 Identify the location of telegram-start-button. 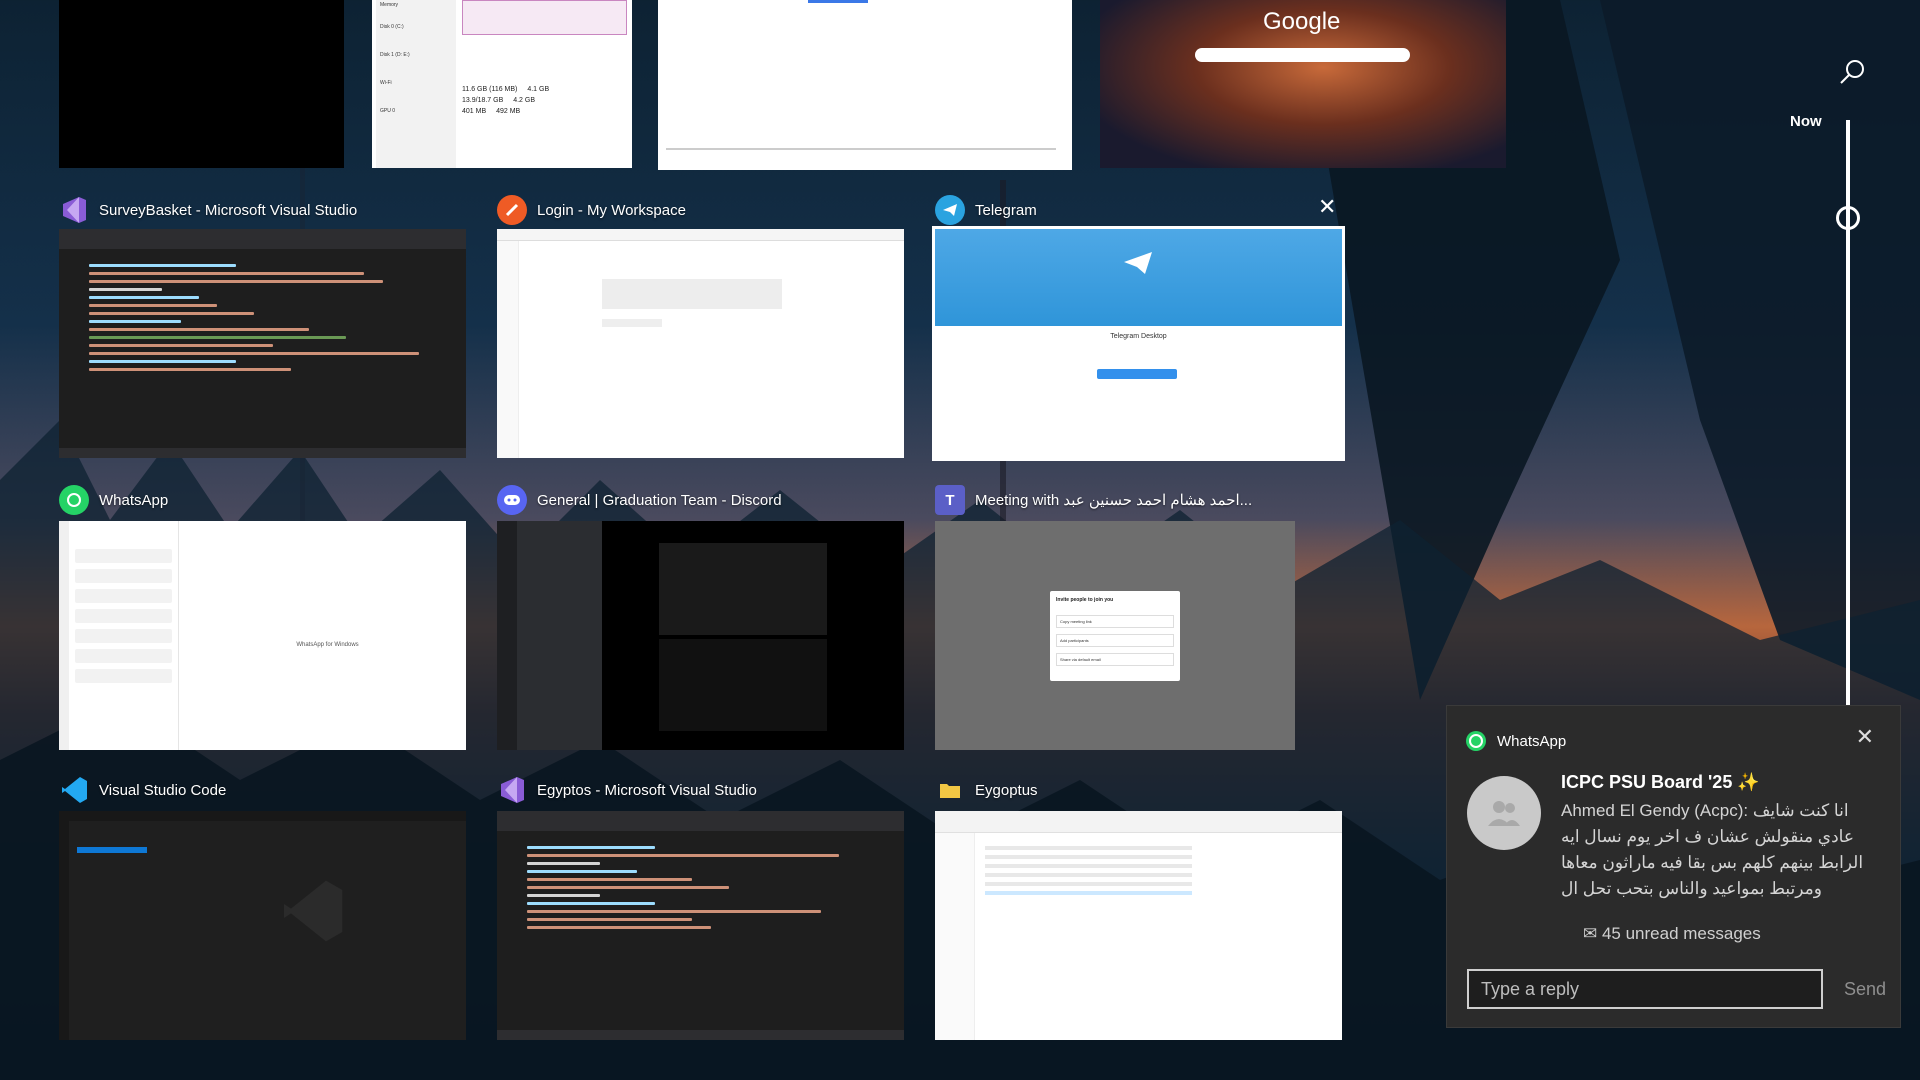
(1137, 374).